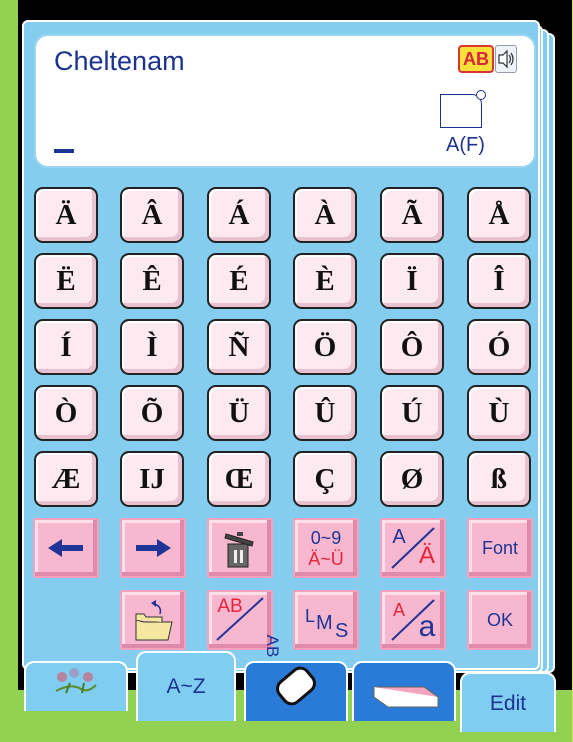  What do you see at coordinates (413, 548) in the screenshot?
I see `accent-toggle-button: A Ä` at bounding box center [413, 548].